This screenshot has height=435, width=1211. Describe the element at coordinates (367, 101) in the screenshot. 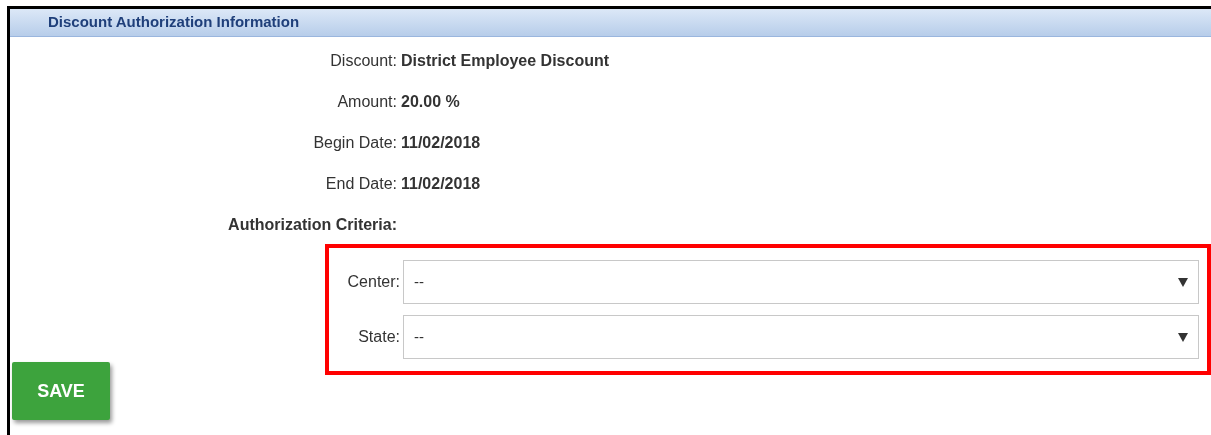

I see `field-label: Amount:` at that location.